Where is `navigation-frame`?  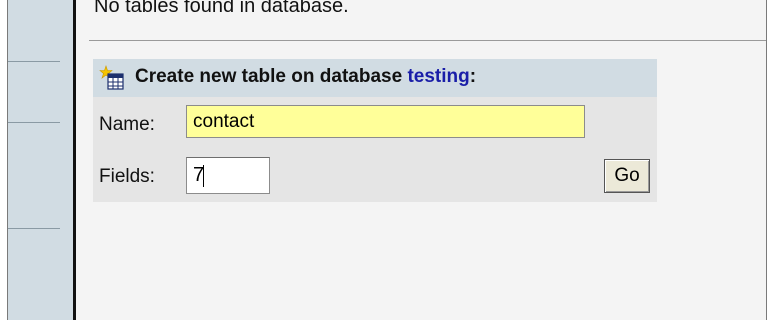
navigation-frame is located at coordinates (40, 160).